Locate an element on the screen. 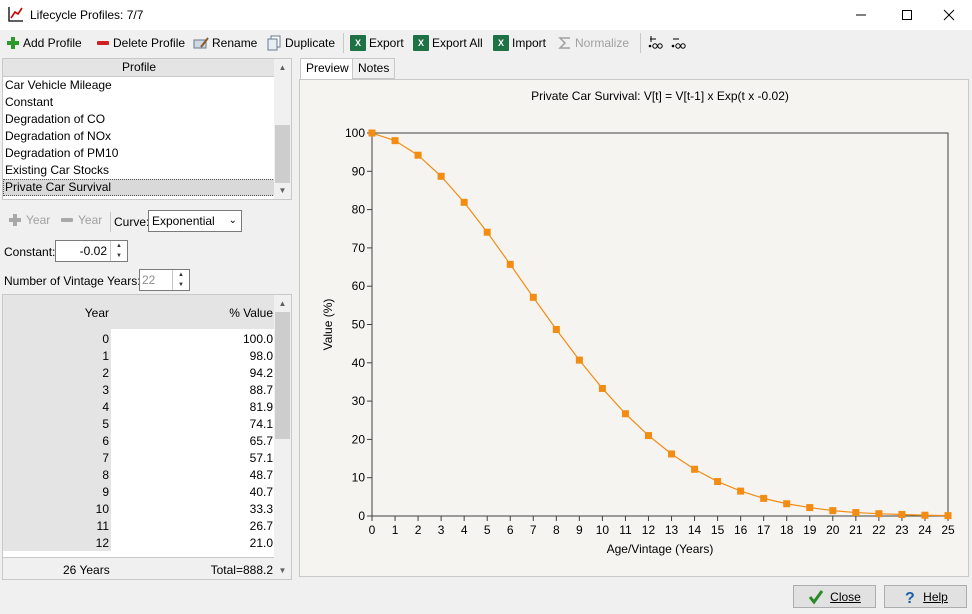 This screenshot has width=972, height=614. duplicate-button: Duplicate is located at coordinates (300, 43).